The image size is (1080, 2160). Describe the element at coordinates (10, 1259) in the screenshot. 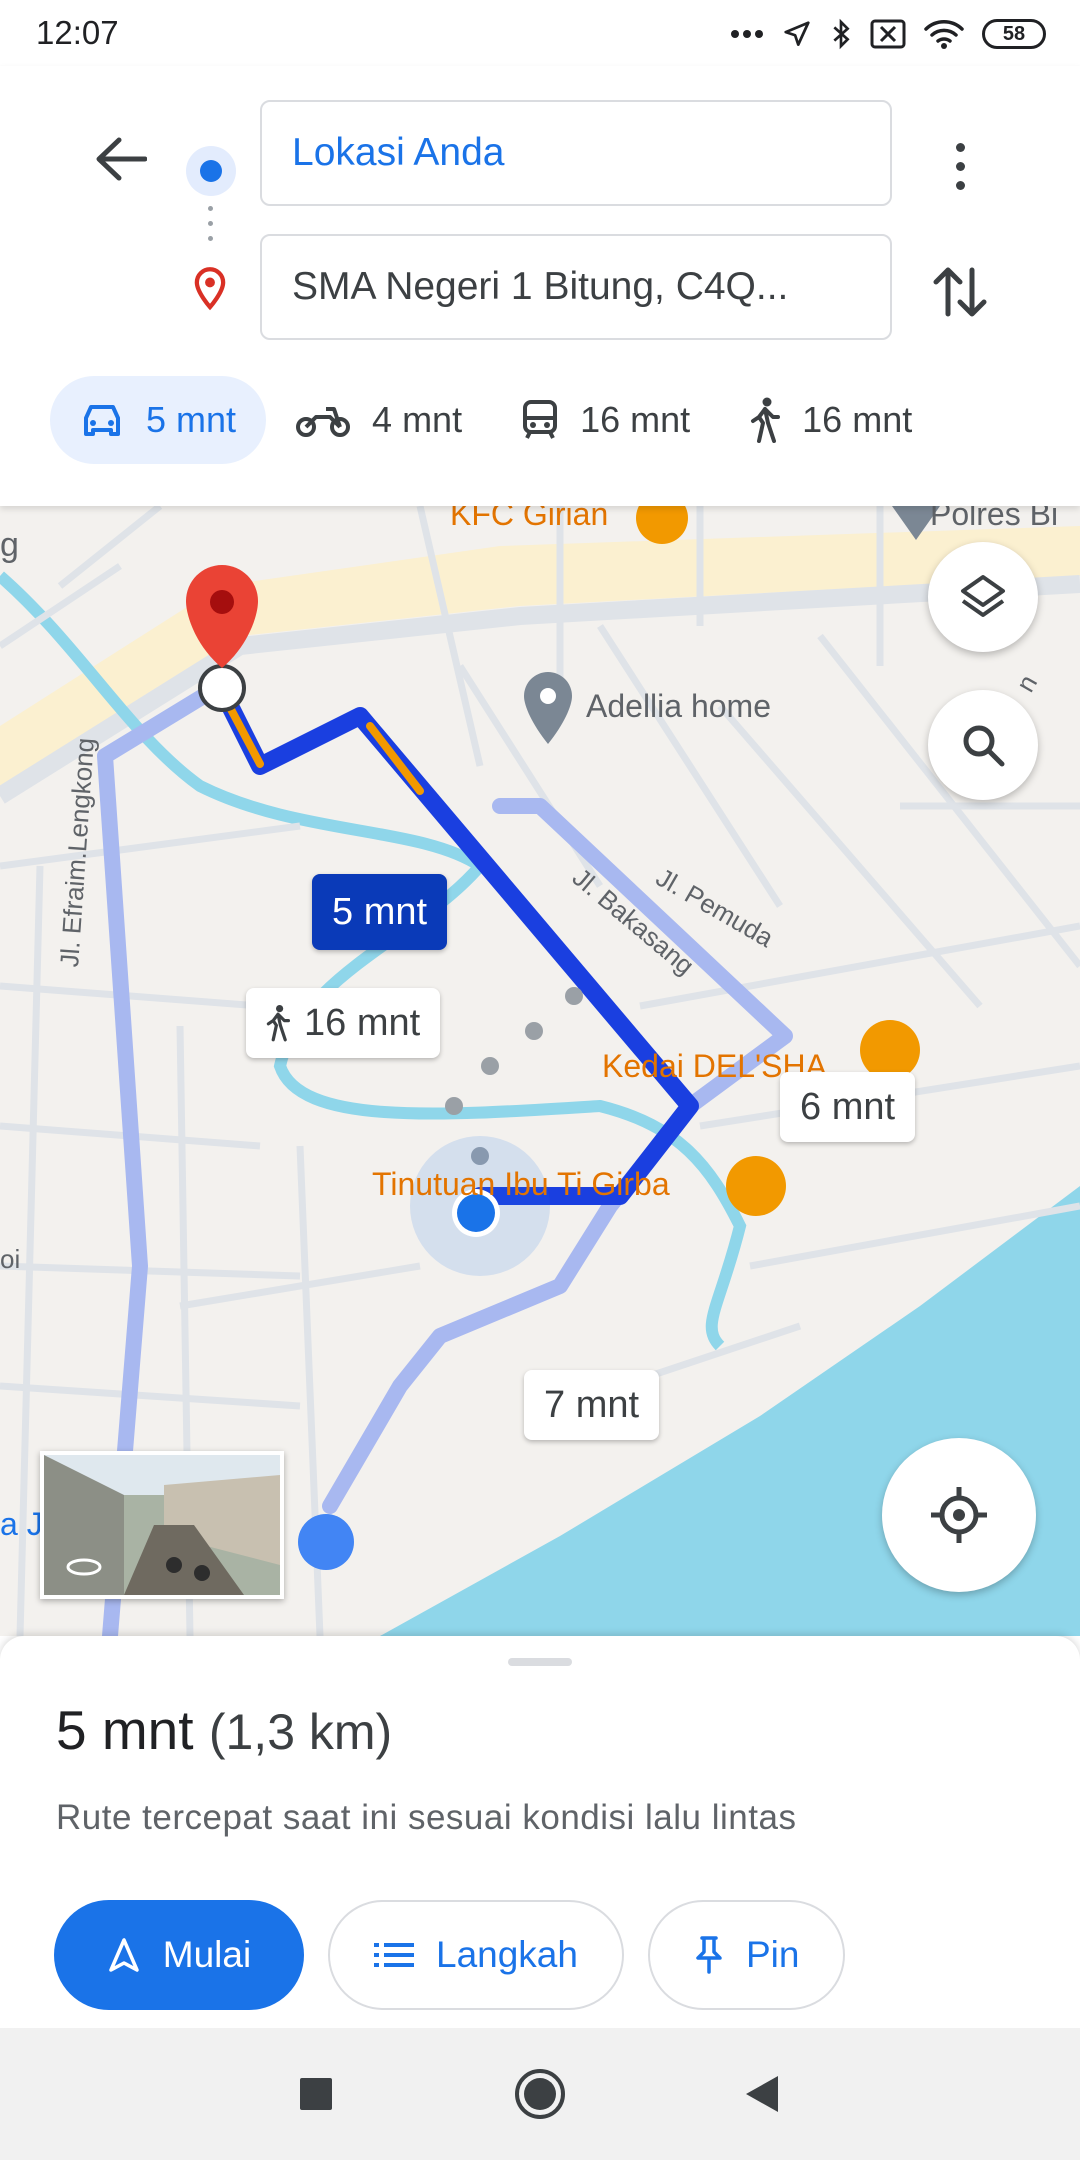

I see `street-edge-left-mid: oi` at that location.